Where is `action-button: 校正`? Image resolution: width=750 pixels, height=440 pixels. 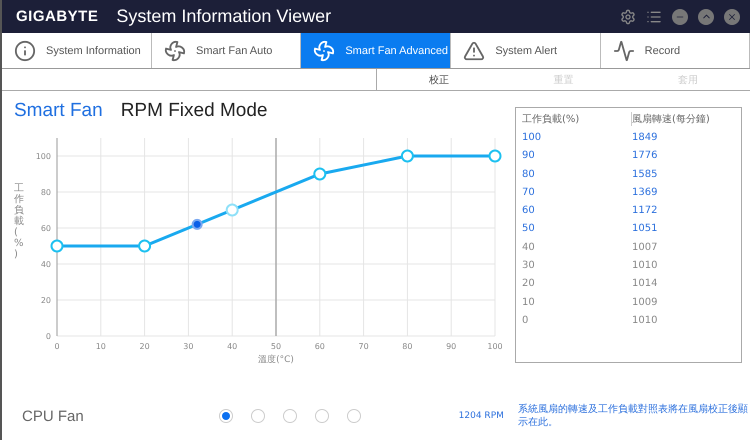
action-button: 校正 is located at coordinates (439, 79).